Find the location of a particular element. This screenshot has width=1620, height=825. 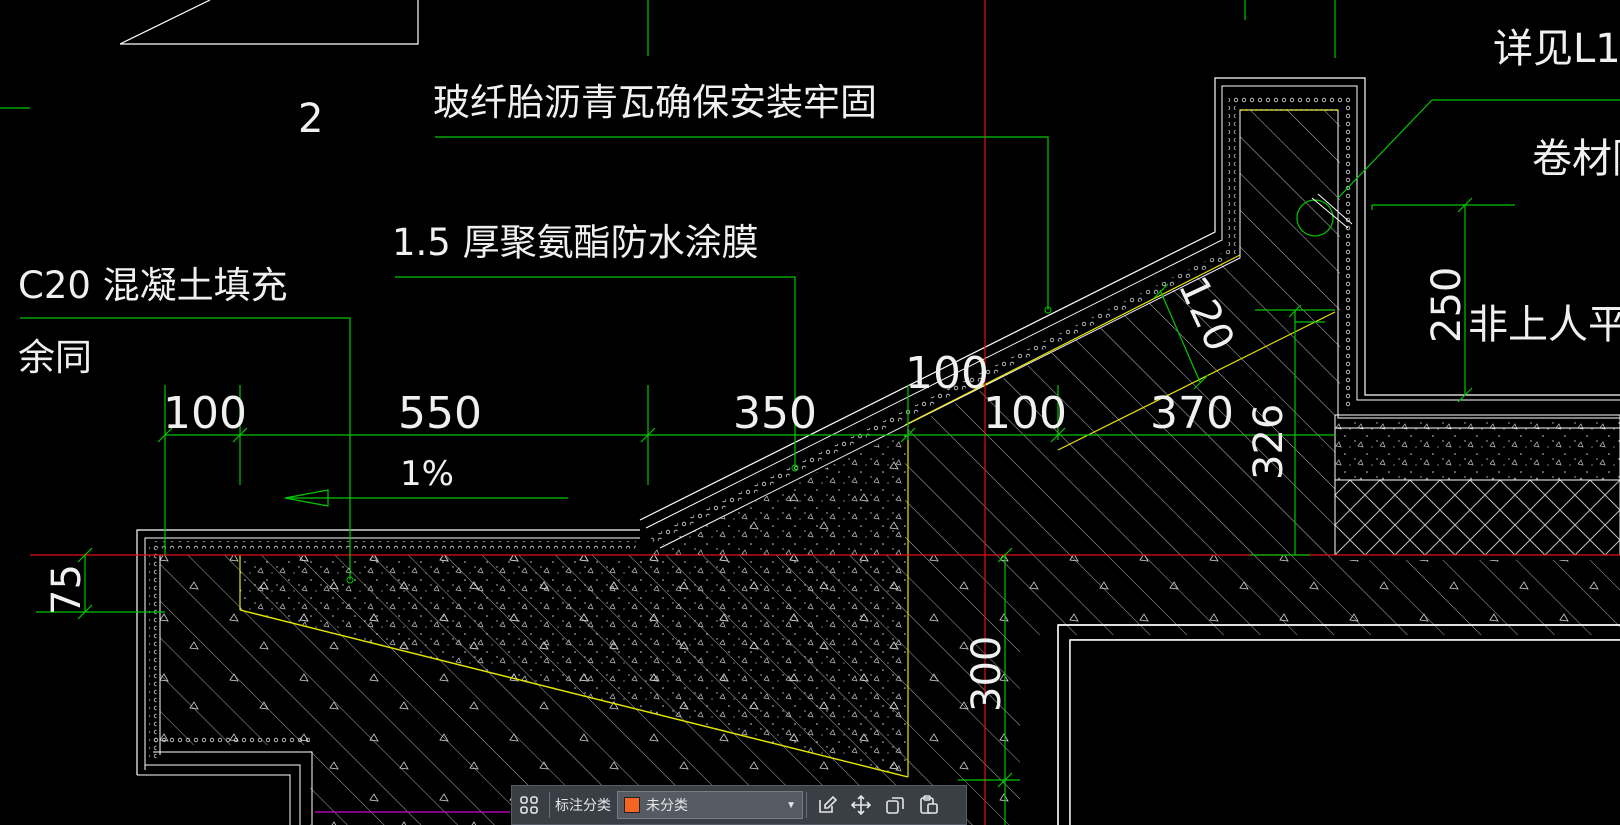

label-2: 2 is located at coordinates (310, 119).